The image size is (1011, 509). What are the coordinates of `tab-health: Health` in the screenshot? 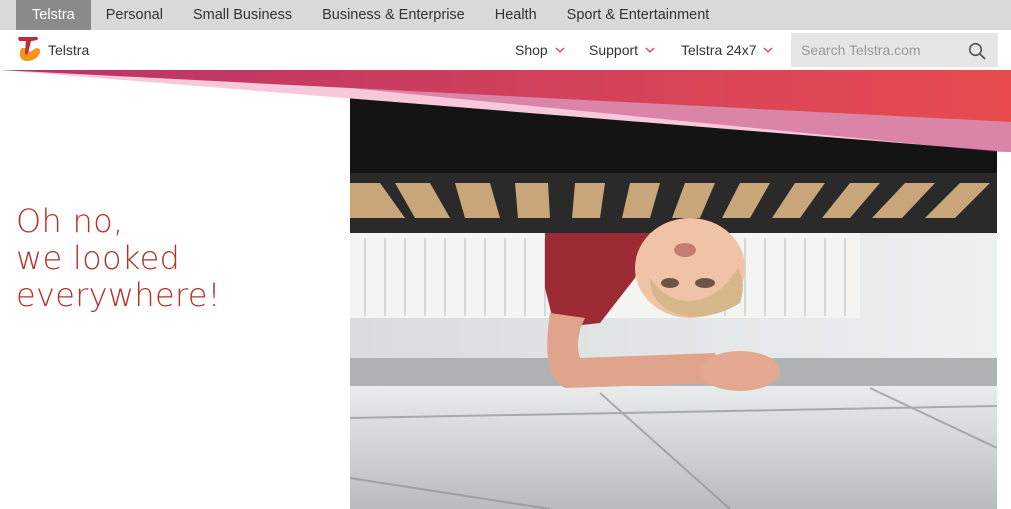 It's located at (516, 15).